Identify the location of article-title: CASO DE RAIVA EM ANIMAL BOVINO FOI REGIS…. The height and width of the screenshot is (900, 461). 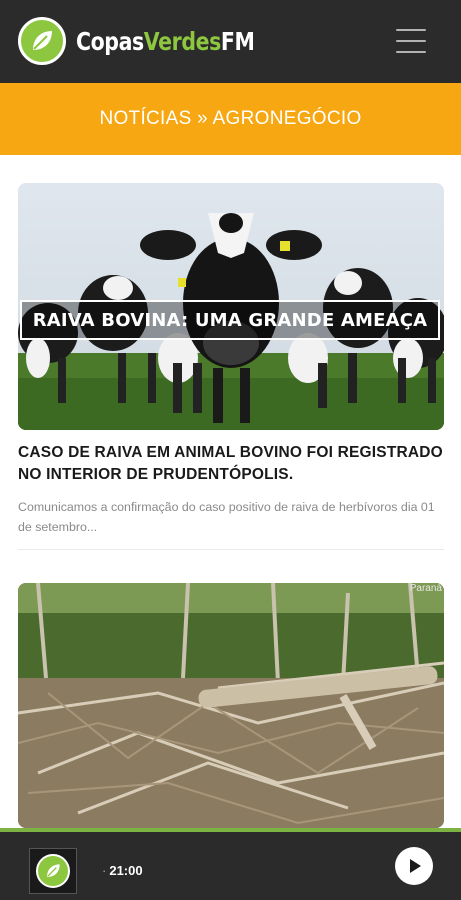
(231, 464).